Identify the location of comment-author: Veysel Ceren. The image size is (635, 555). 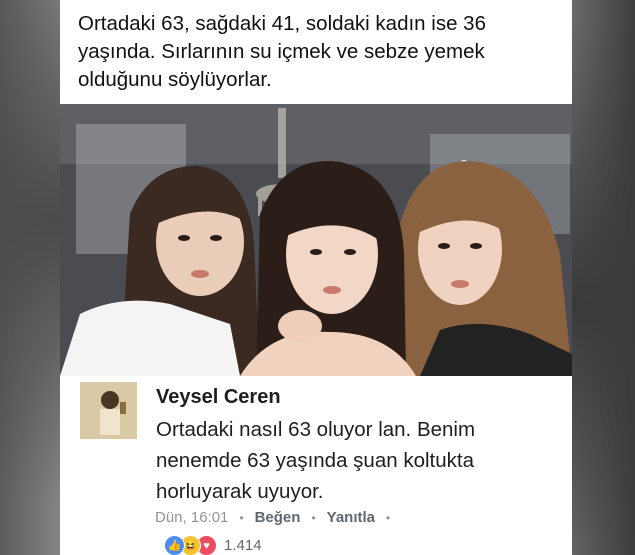
(218, 397).